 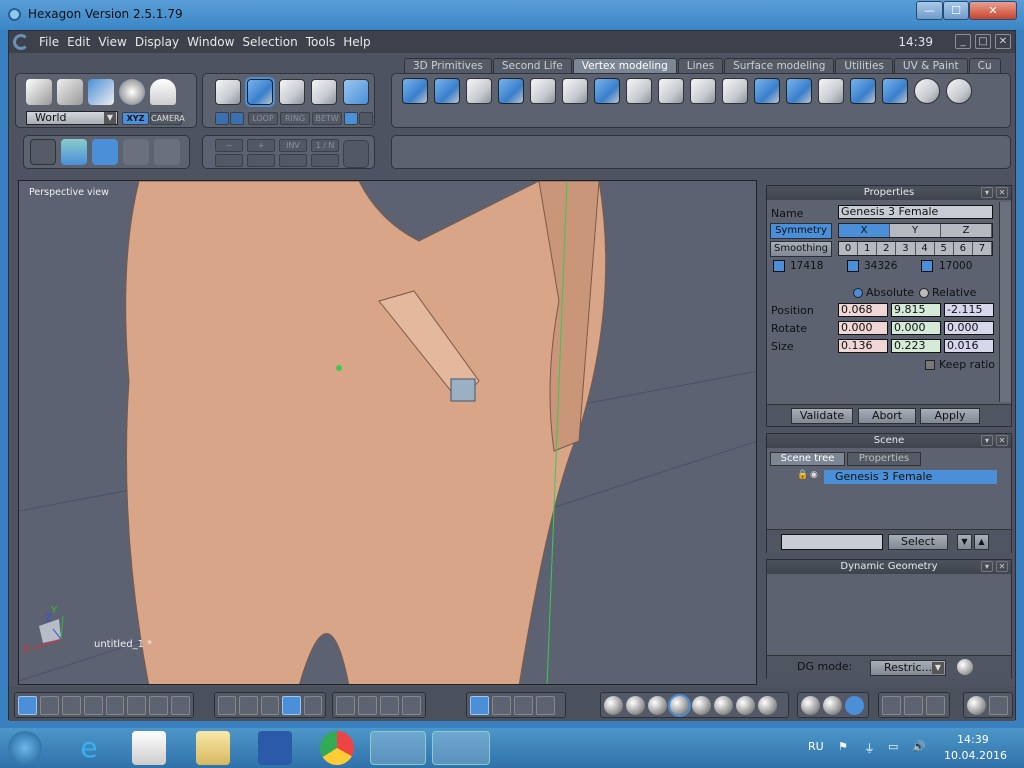 I want to click on rotate-x-field: 0.000, so click(x=863, y=328).